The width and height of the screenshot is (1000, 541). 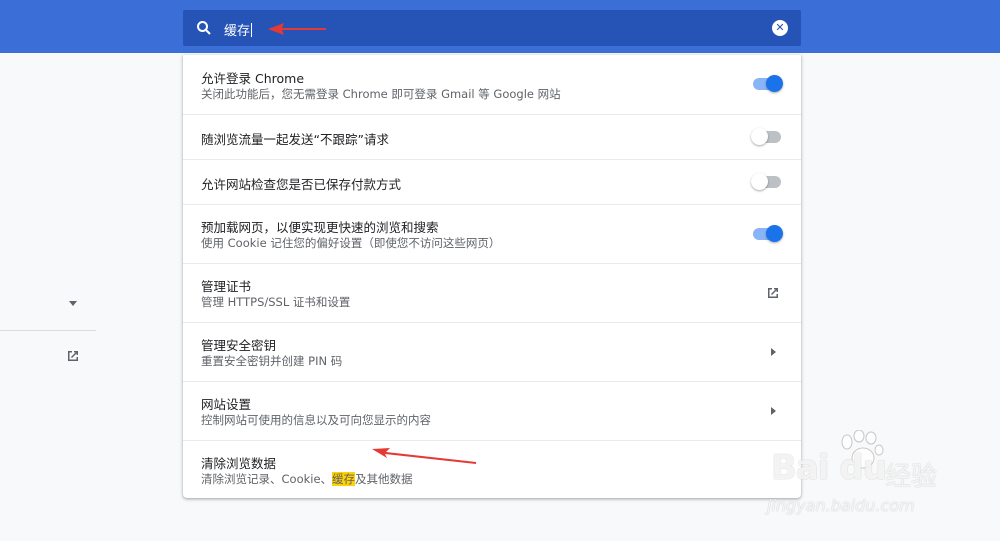 What do you see at coordinates (276, 302) in the screenshot?
I see `row-subtitle: 管理 HTTPS/SSL 证书和设置` at bounding box center [276, 302].